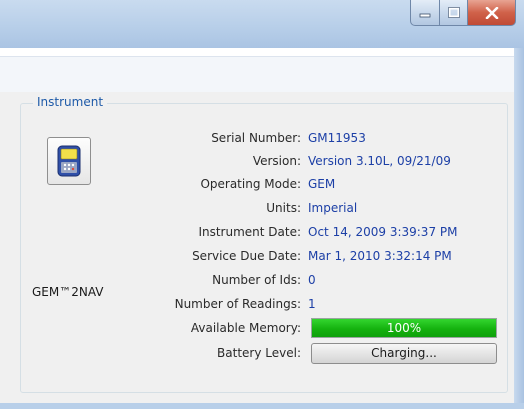  Describe the element at coordinates (70, 102) in the screenshot. I see `group-title: Instrument` at that location.